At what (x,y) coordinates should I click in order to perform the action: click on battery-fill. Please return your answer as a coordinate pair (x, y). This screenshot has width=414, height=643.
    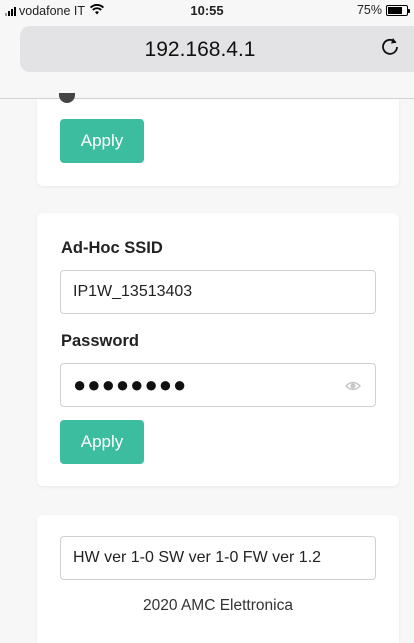
    Looking at the image, I should click on (395, 10).